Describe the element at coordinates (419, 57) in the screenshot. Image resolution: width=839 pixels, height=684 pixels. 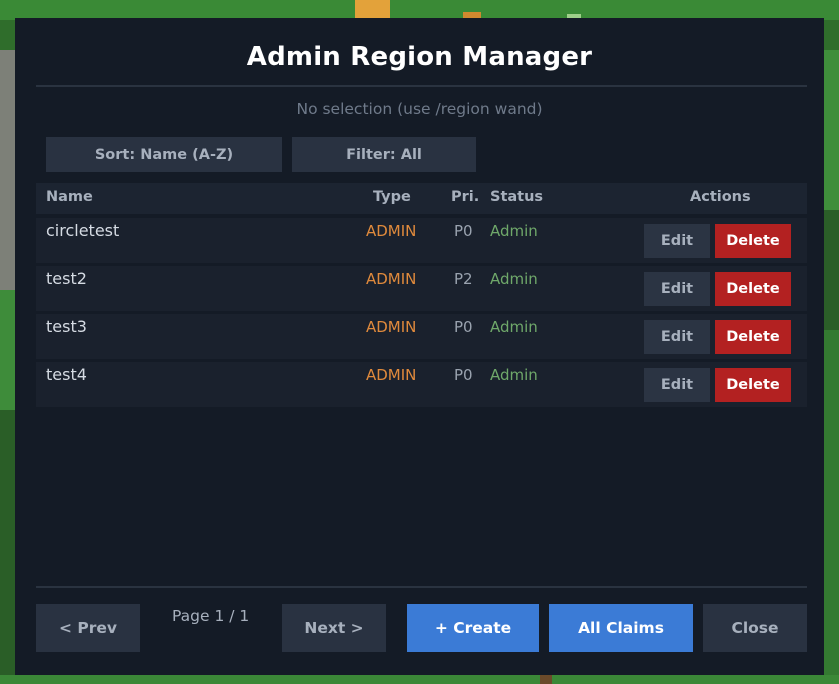
I see `dialog-title: Admin Region Manager` at that location.